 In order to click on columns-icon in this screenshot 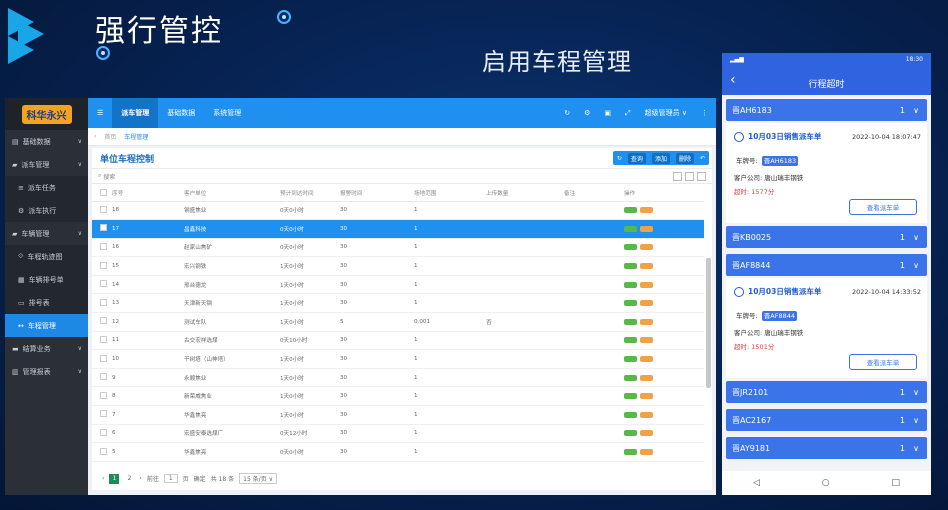, I will do `click(677, 176)`.